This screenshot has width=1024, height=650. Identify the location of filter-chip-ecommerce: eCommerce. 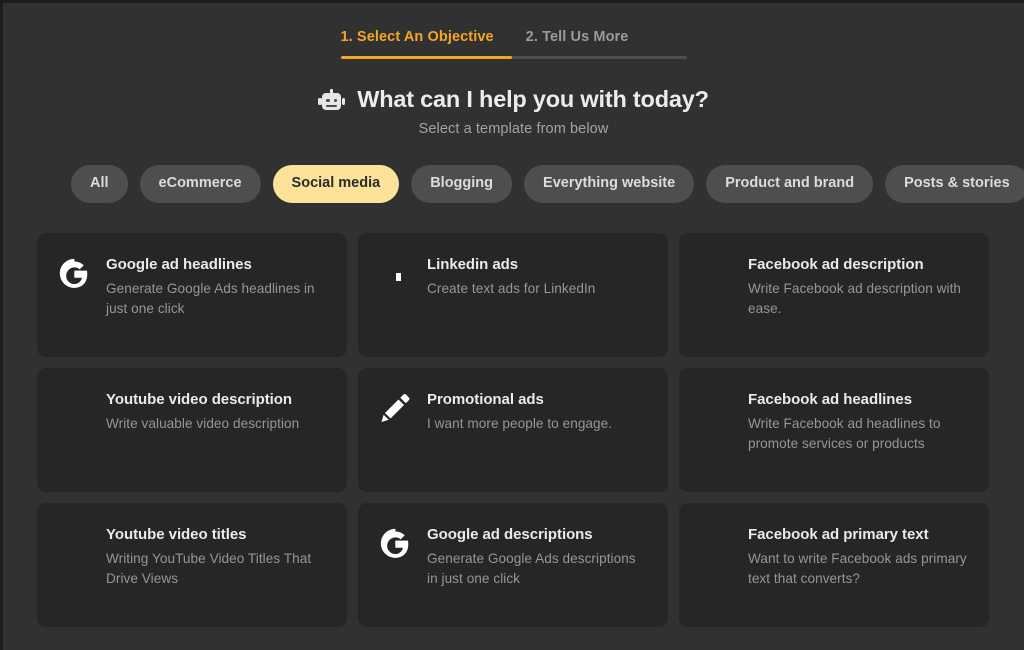
(200, 184).